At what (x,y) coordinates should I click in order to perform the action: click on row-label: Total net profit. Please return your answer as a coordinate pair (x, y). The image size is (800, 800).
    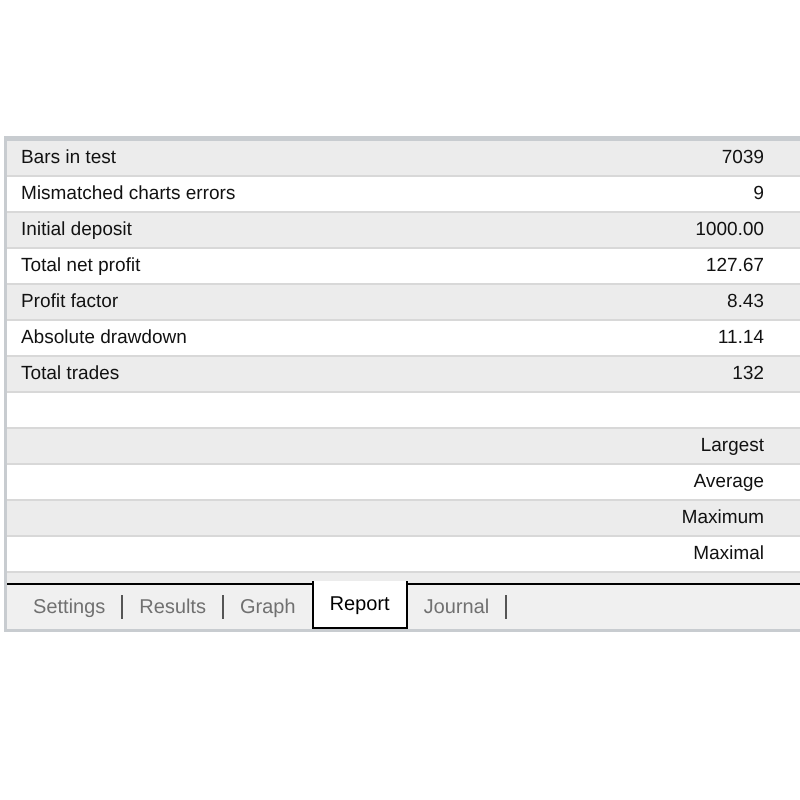
    Looking at the image, I should click on (80, 266).